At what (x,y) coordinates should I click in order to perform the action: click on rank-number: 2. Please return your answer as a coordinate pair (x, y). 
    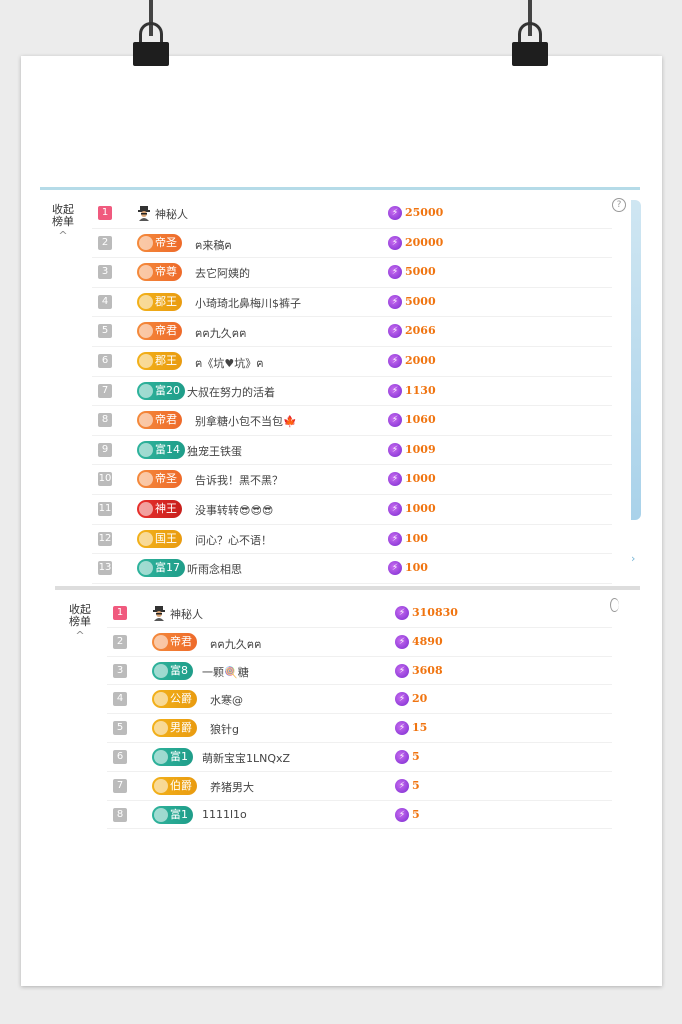
    Looking at the image, I should click on (120, 641).